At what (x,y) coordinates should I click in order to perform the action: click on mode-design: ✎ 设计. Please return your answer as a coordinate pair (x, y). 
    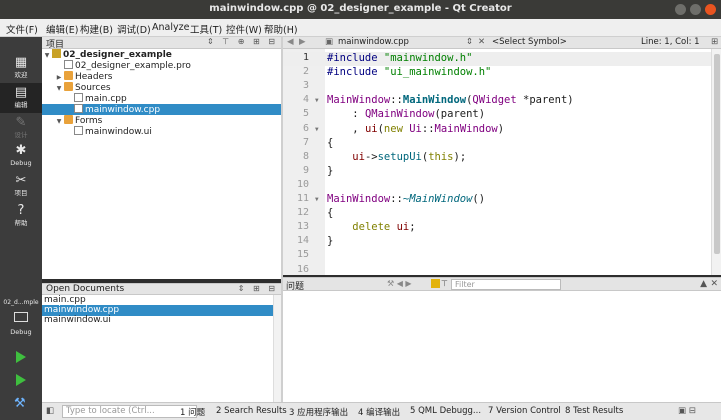
    Looking at the image, I should click on (21, 128).